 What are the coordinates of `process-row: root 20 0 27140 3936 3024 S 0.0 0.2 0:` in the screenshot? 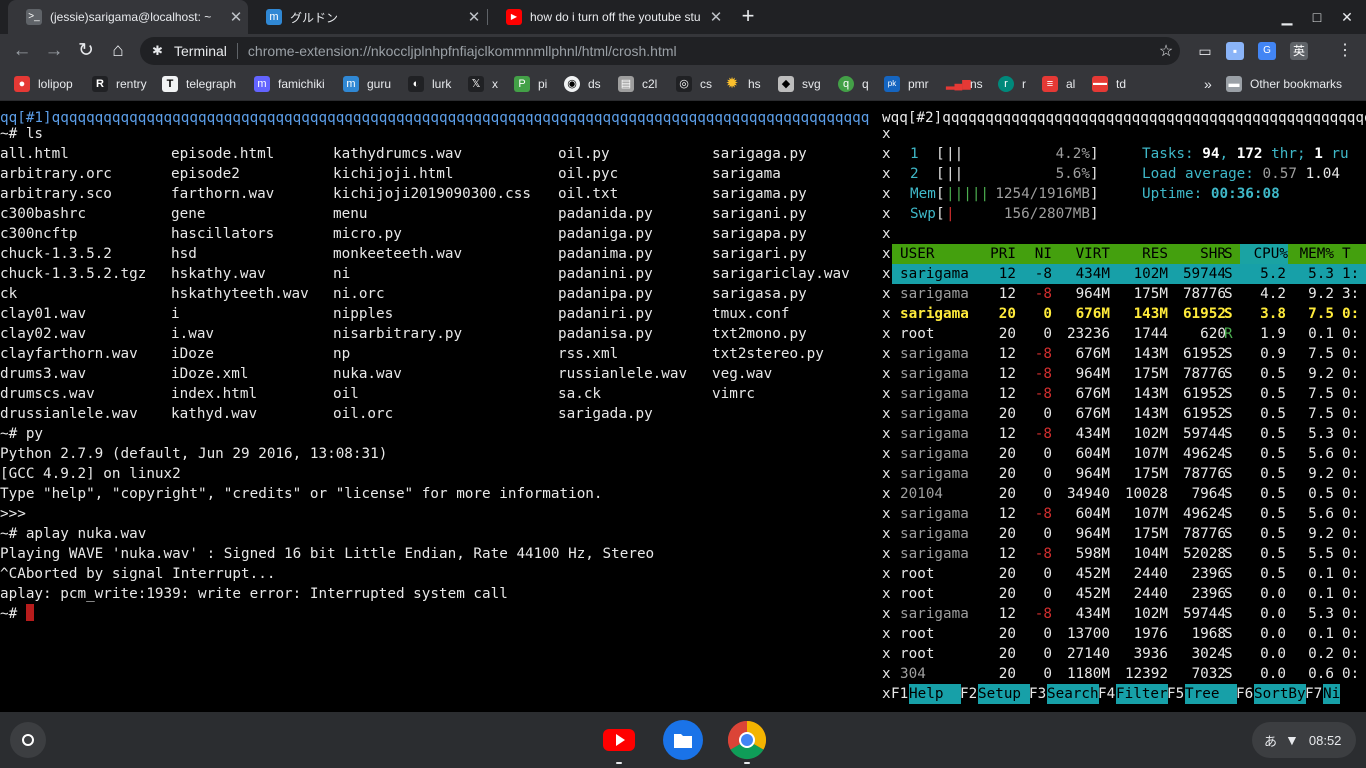 It's located at (1129, 654).